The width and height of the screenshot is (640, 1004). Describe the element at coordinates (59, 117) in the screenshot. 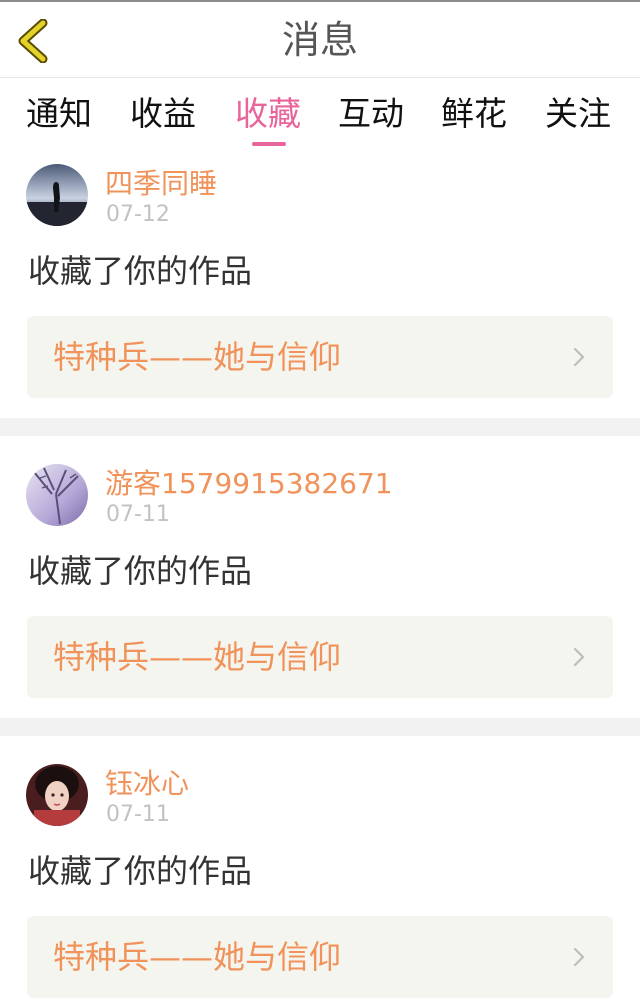

I see `tab-notifications: 通知` at that location.